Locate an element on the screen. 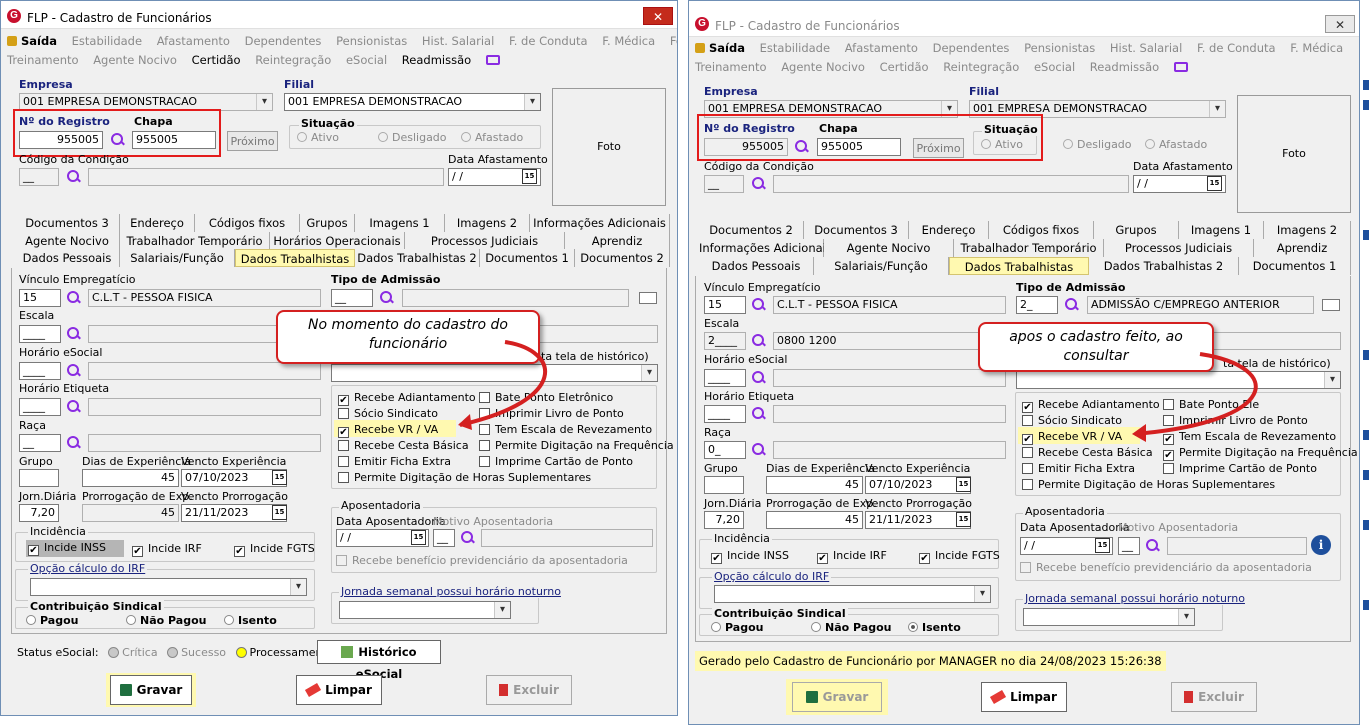 The image size is (1369, 725). excluir-button: Excluir is located at coordinates (529, 690).